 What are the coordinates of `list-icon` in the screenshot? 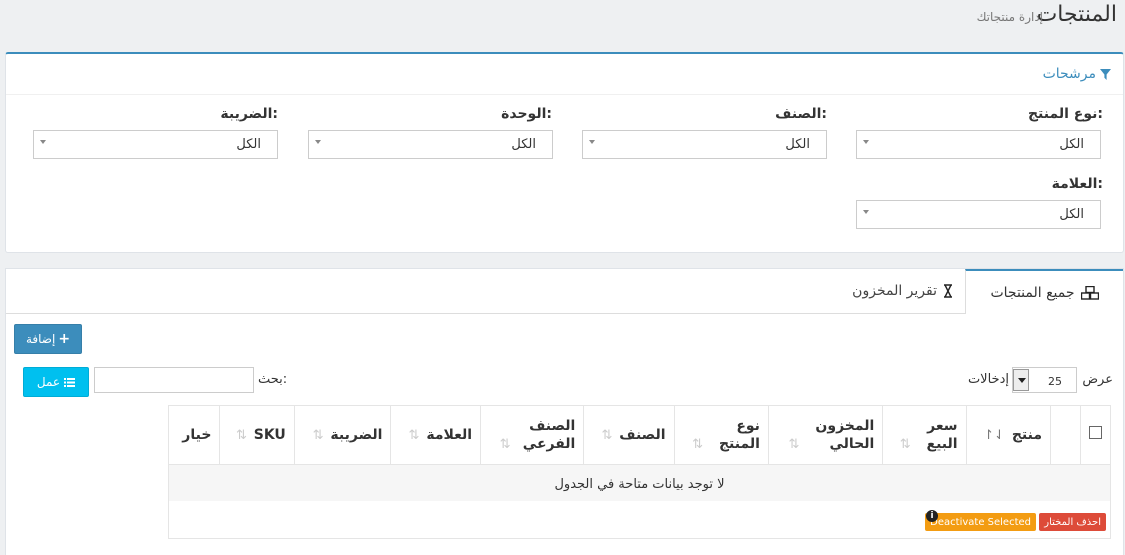 It's located at (70, 382).